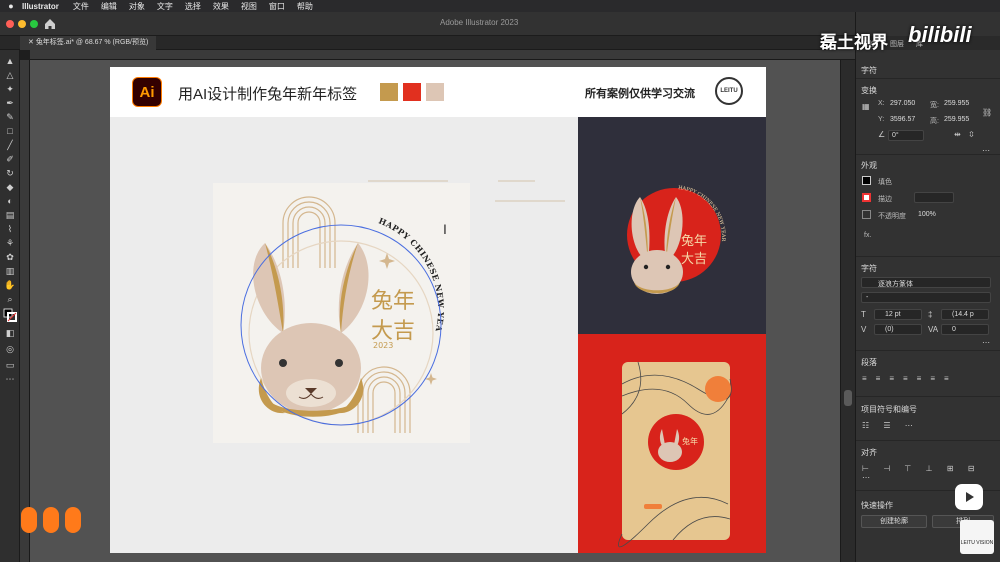 The image size is (1000, 562). I want to click on orange-brand-dots, so click(51, 520).